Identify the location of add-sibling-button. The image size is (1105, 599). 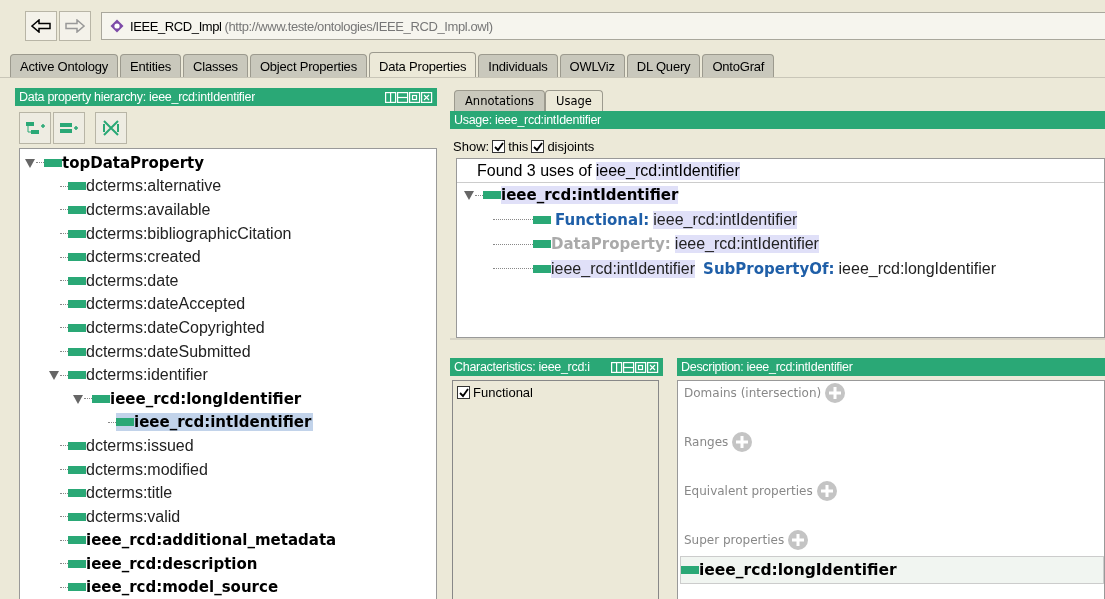
(69, 128).